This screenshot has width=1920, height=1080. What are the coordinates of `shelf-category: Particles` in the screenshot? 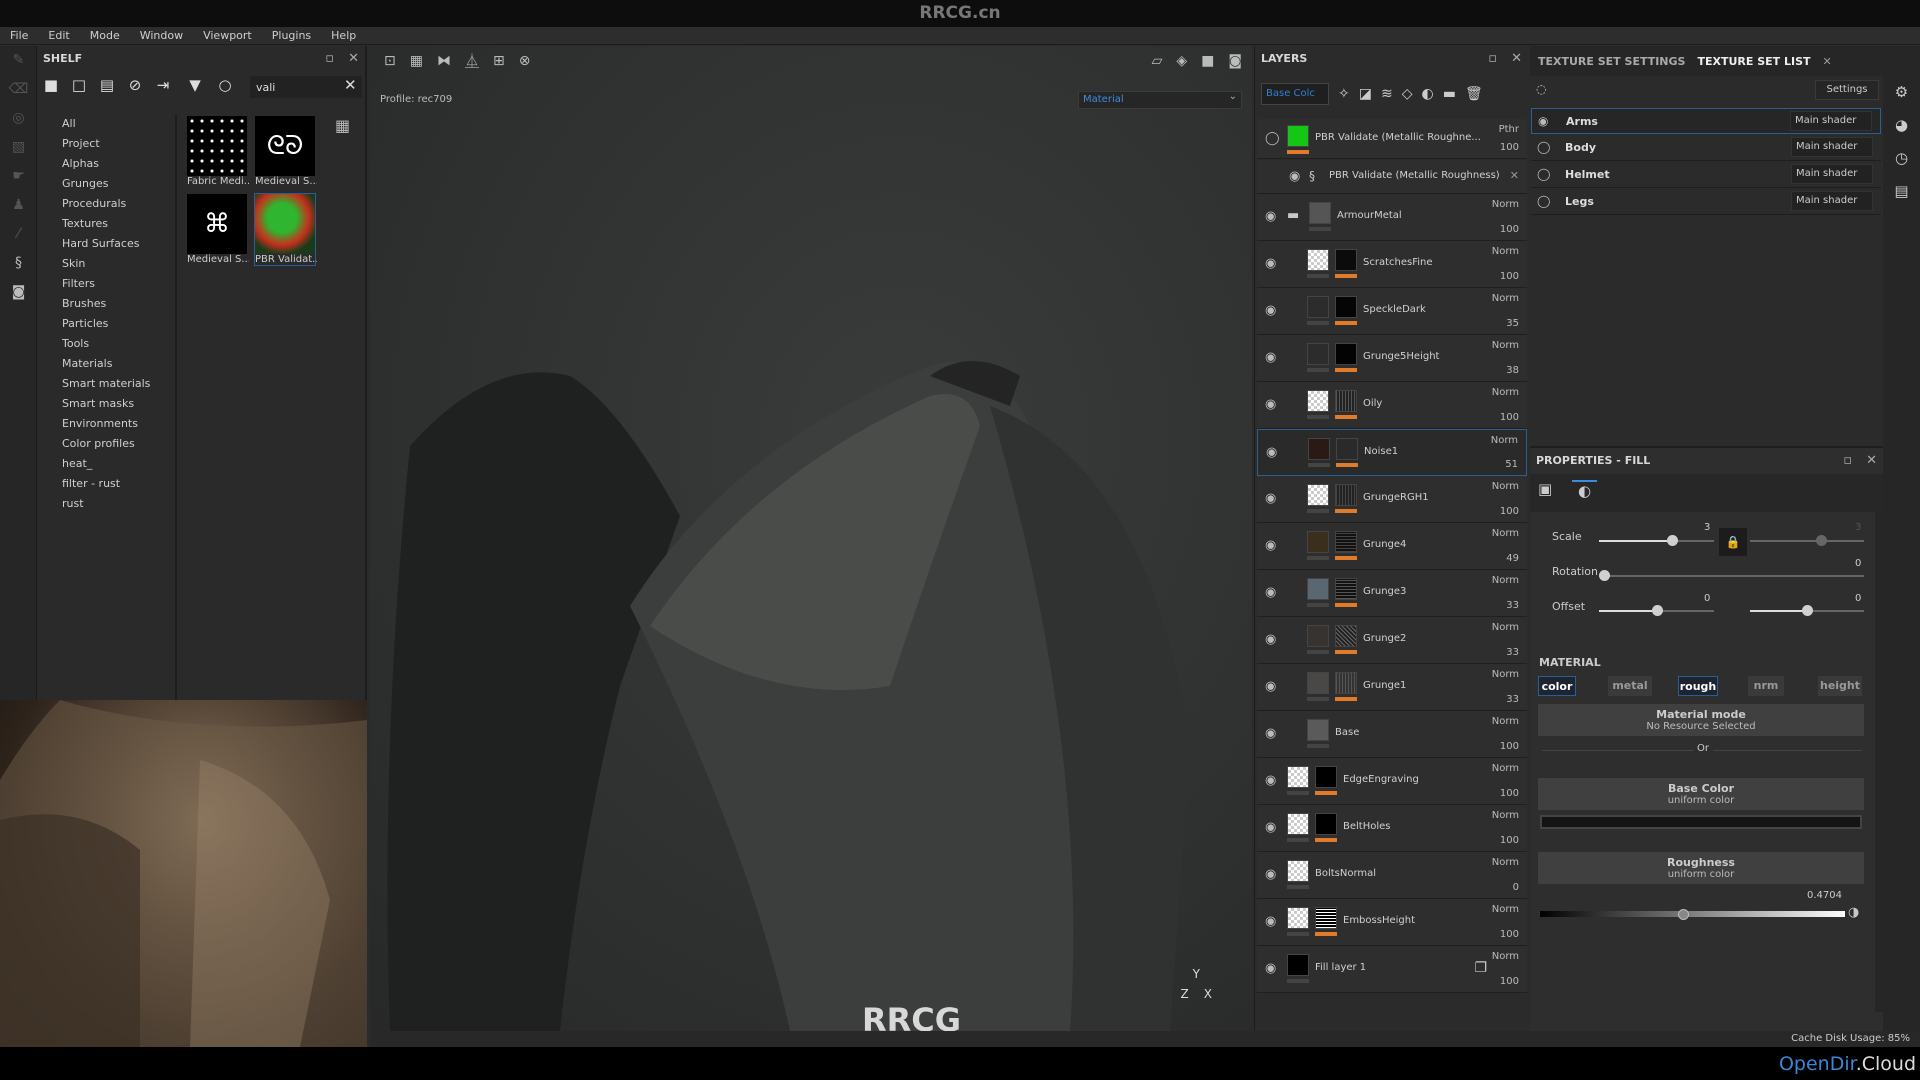 It's located at (106, 324).